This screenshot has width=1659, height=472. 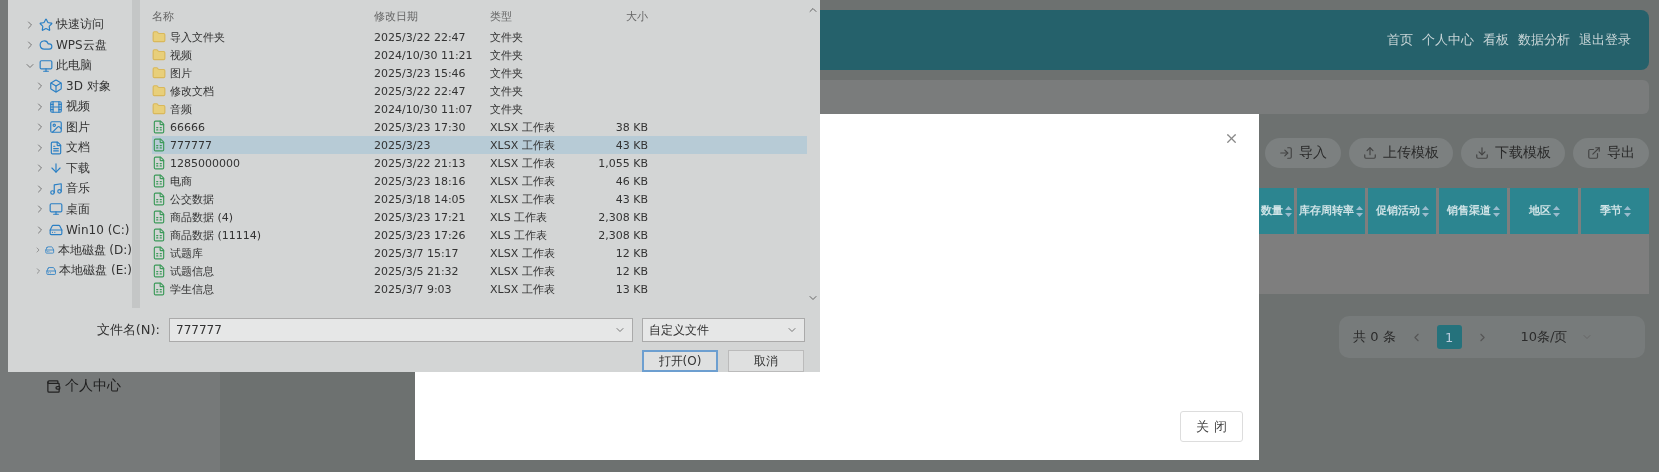 What do you see at coordinates (1448, 40) in the screenshot?
I see `nav-link: 个人中心` at bounding box center [1448, 40].